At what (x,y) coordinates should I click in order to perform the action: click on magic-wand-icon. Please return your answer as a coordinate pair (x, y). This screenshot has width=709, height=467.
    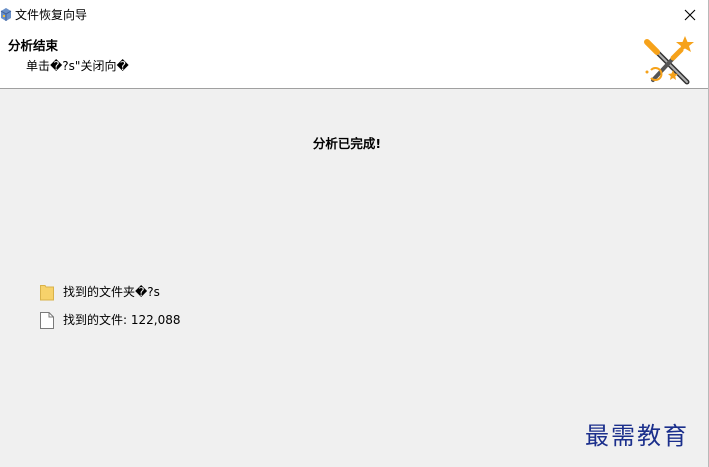
    Looking at the image, I should click on (671, 60).